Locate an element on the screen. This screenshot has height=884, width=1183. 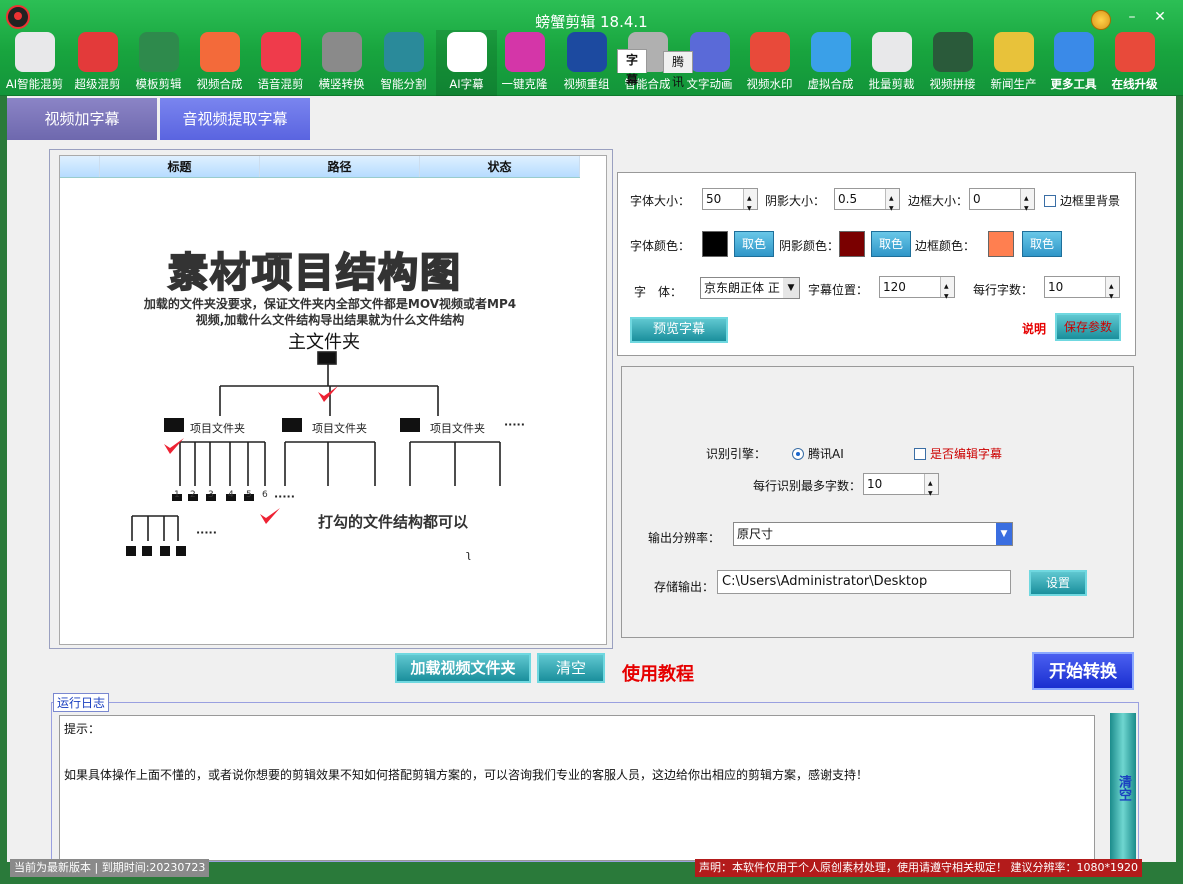
toolbar-button-6: 智能分割 is located at coordinates (403, 63).